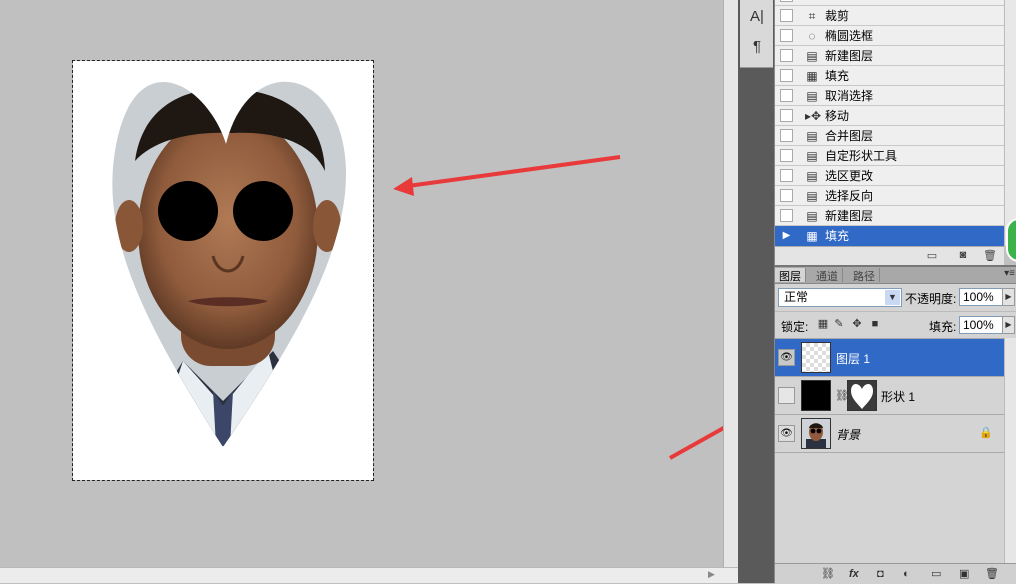  What do you see at coordinates (857, 324) in the screenshot?
I see `lock-position-icon: ✥` at bounding box center [857, 324].